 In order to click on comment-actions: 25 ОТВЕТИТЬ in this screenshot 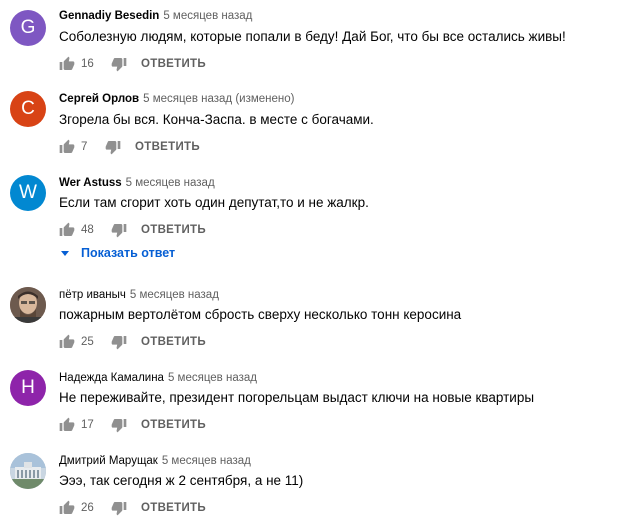, I will do `click(132, 342)`.